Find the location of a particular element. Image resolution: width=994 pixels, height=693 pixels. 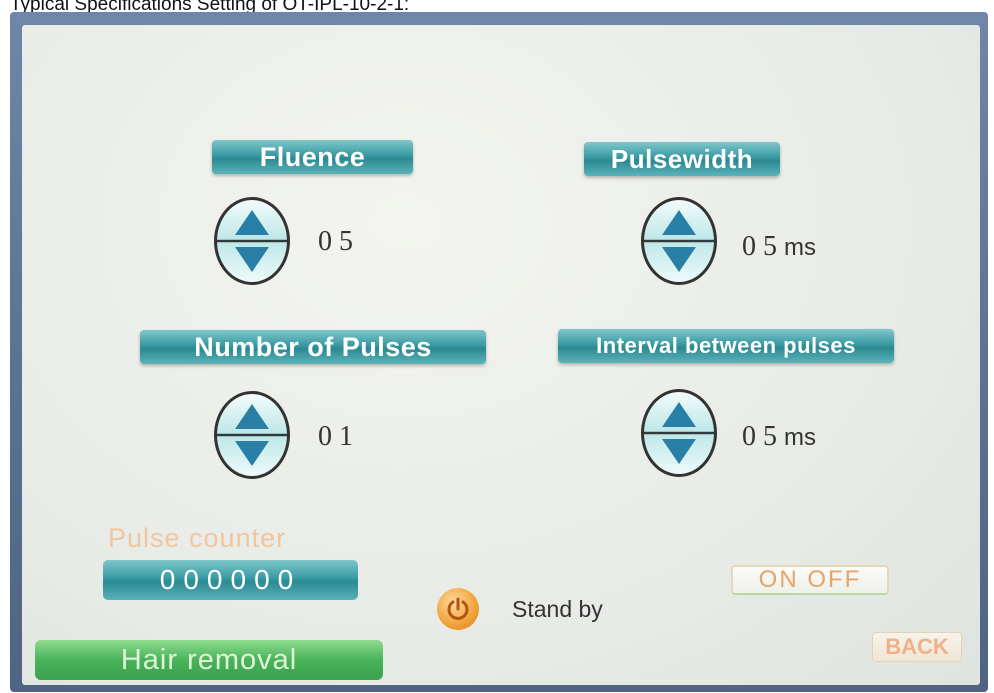

fluence-decrease-arrow-icon is located at coordinates (252, 259).